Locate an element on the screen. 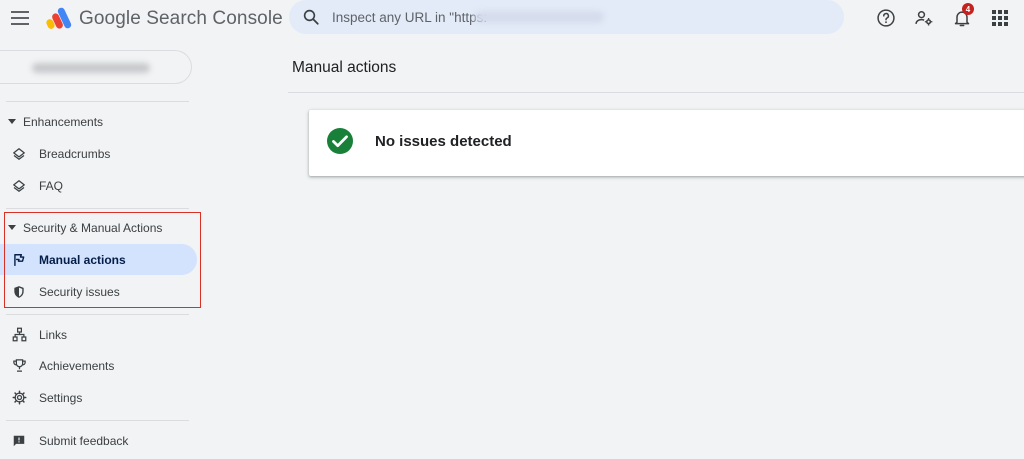 The width and height of the screenshot is (1024, 459). status-card: No issues detected is located at coordinates (666, 143).